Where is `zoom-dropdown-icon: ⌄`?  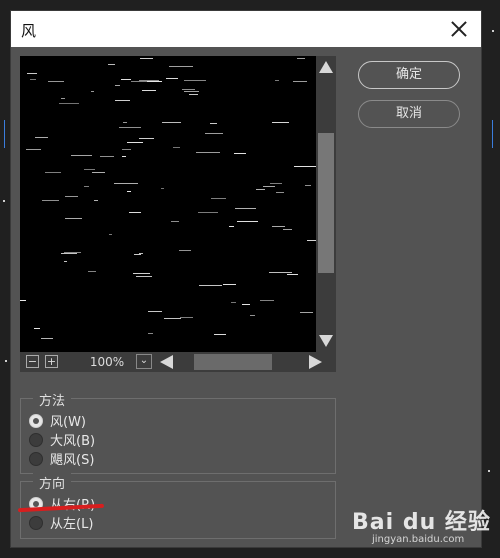
zoom-dropdown-icon: ⌄ is located at coordinates (144, 361).